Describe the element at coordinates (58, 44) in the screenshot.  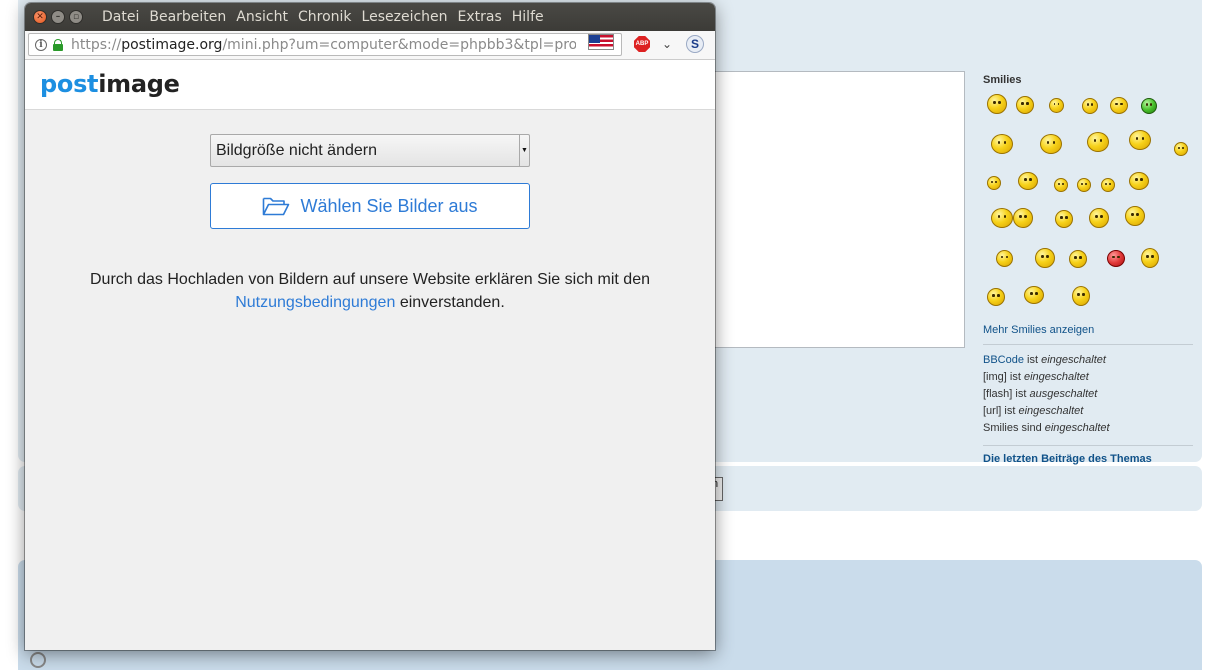
I see `lock-icon` at that location.